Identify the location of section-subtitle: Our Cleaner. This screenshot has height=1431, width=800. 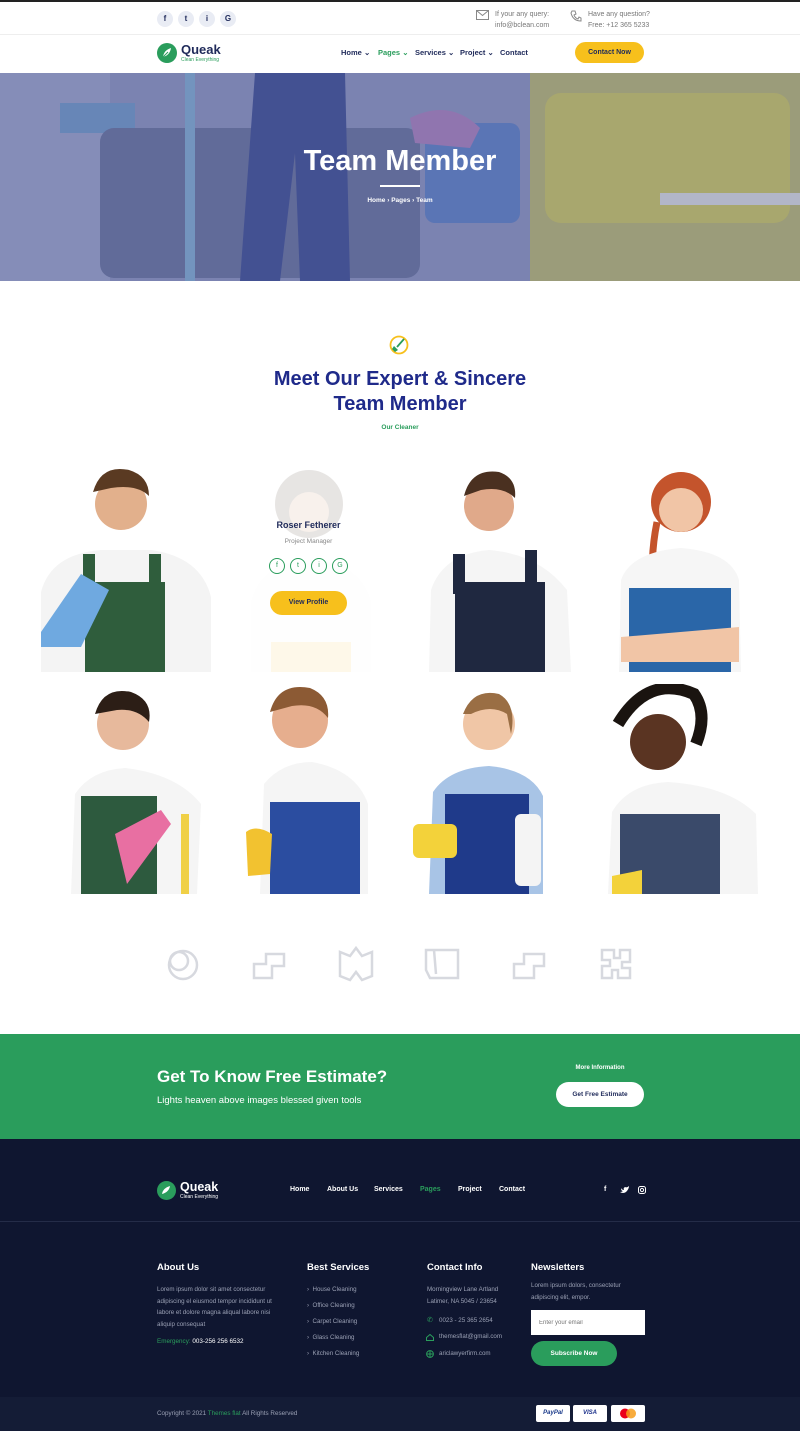
(400, 427).